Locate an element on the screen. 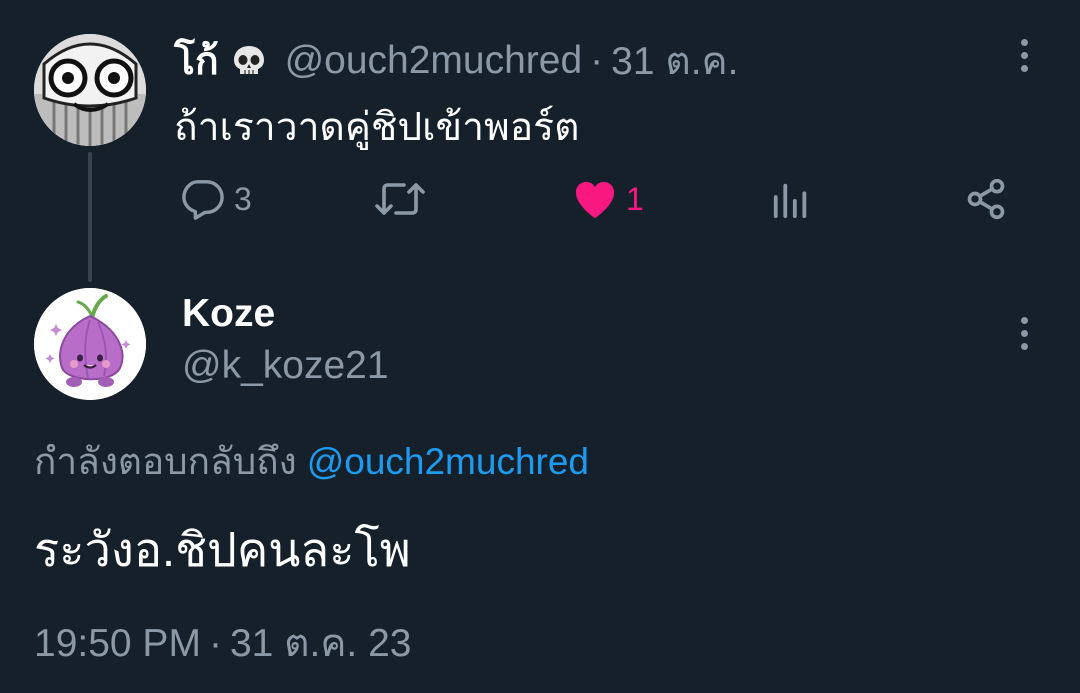 This screenshot has width=1080, height=693. share-button is located at coordinates (986, 199).